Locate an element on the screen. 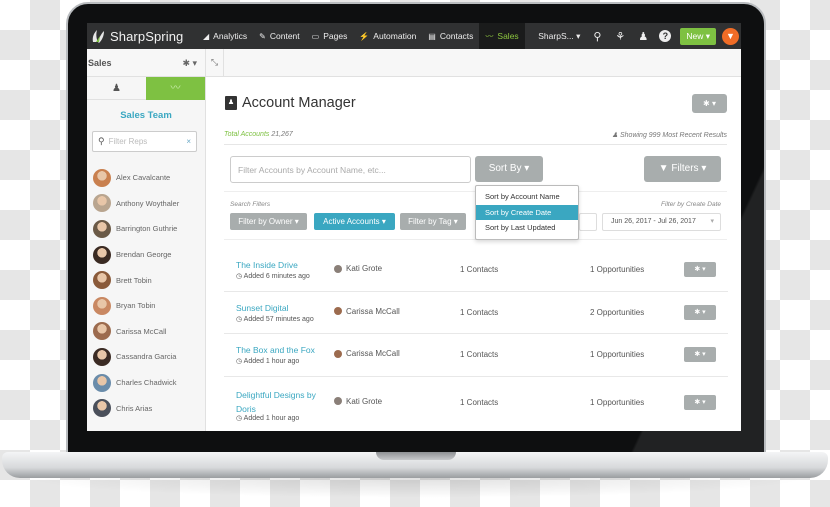 This screenshot has width=830, height=507. account-name-link: The Inside Drive is located at coordinates (281, 265).